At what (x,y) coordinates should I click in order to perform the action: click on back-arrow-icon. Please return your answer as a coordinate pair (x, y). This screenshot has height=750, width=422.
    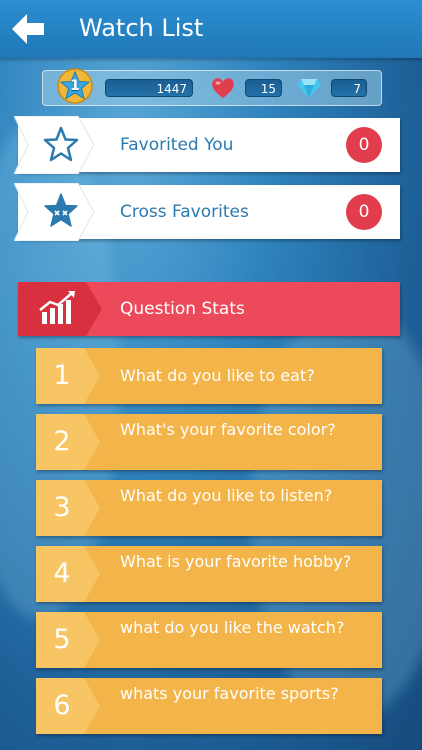
    Looking at the image, I should click on (28, 29).